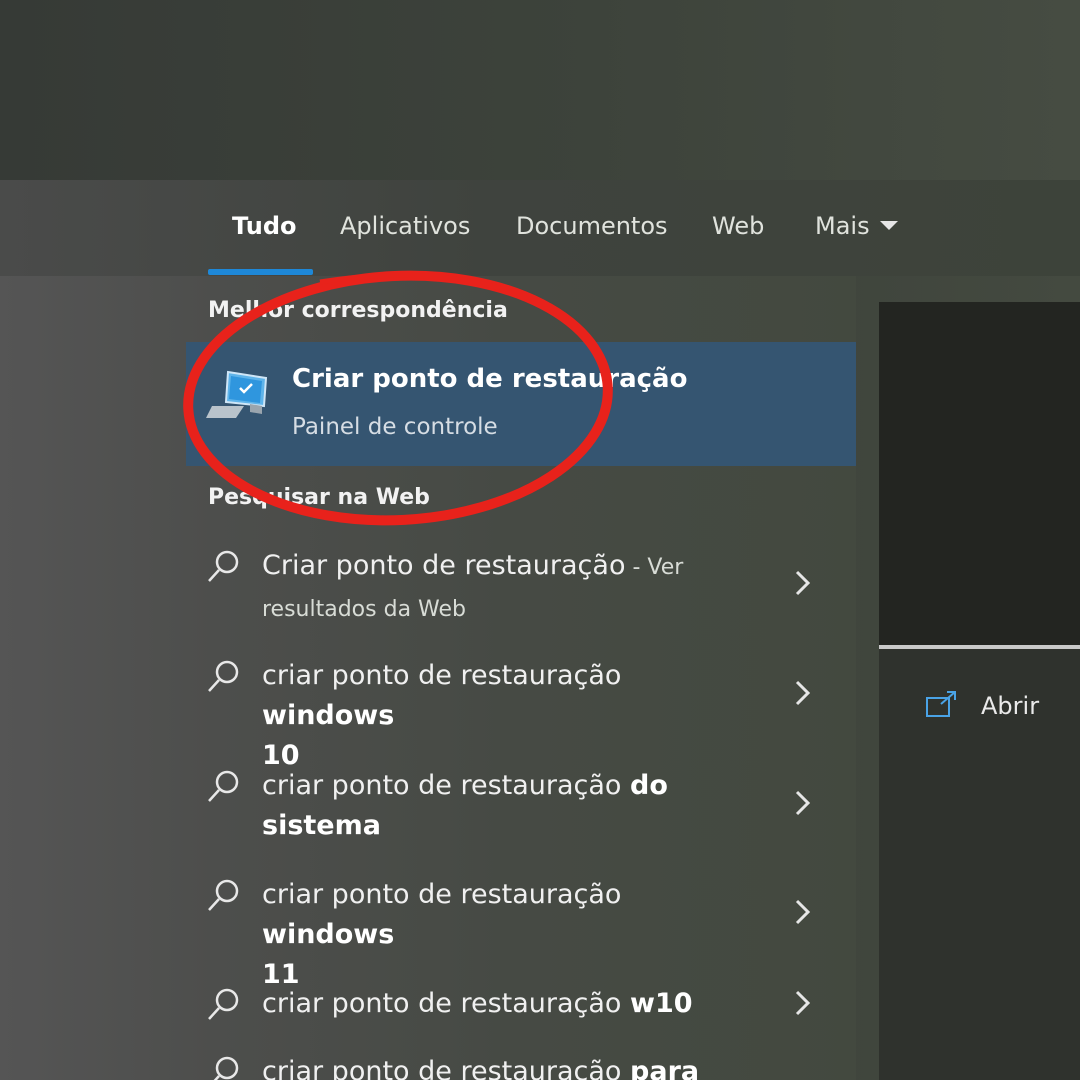 The image size is (1080, 1080). I want to click on web-result-item: criar ponto de restauração windows 11, so click(516, 932).